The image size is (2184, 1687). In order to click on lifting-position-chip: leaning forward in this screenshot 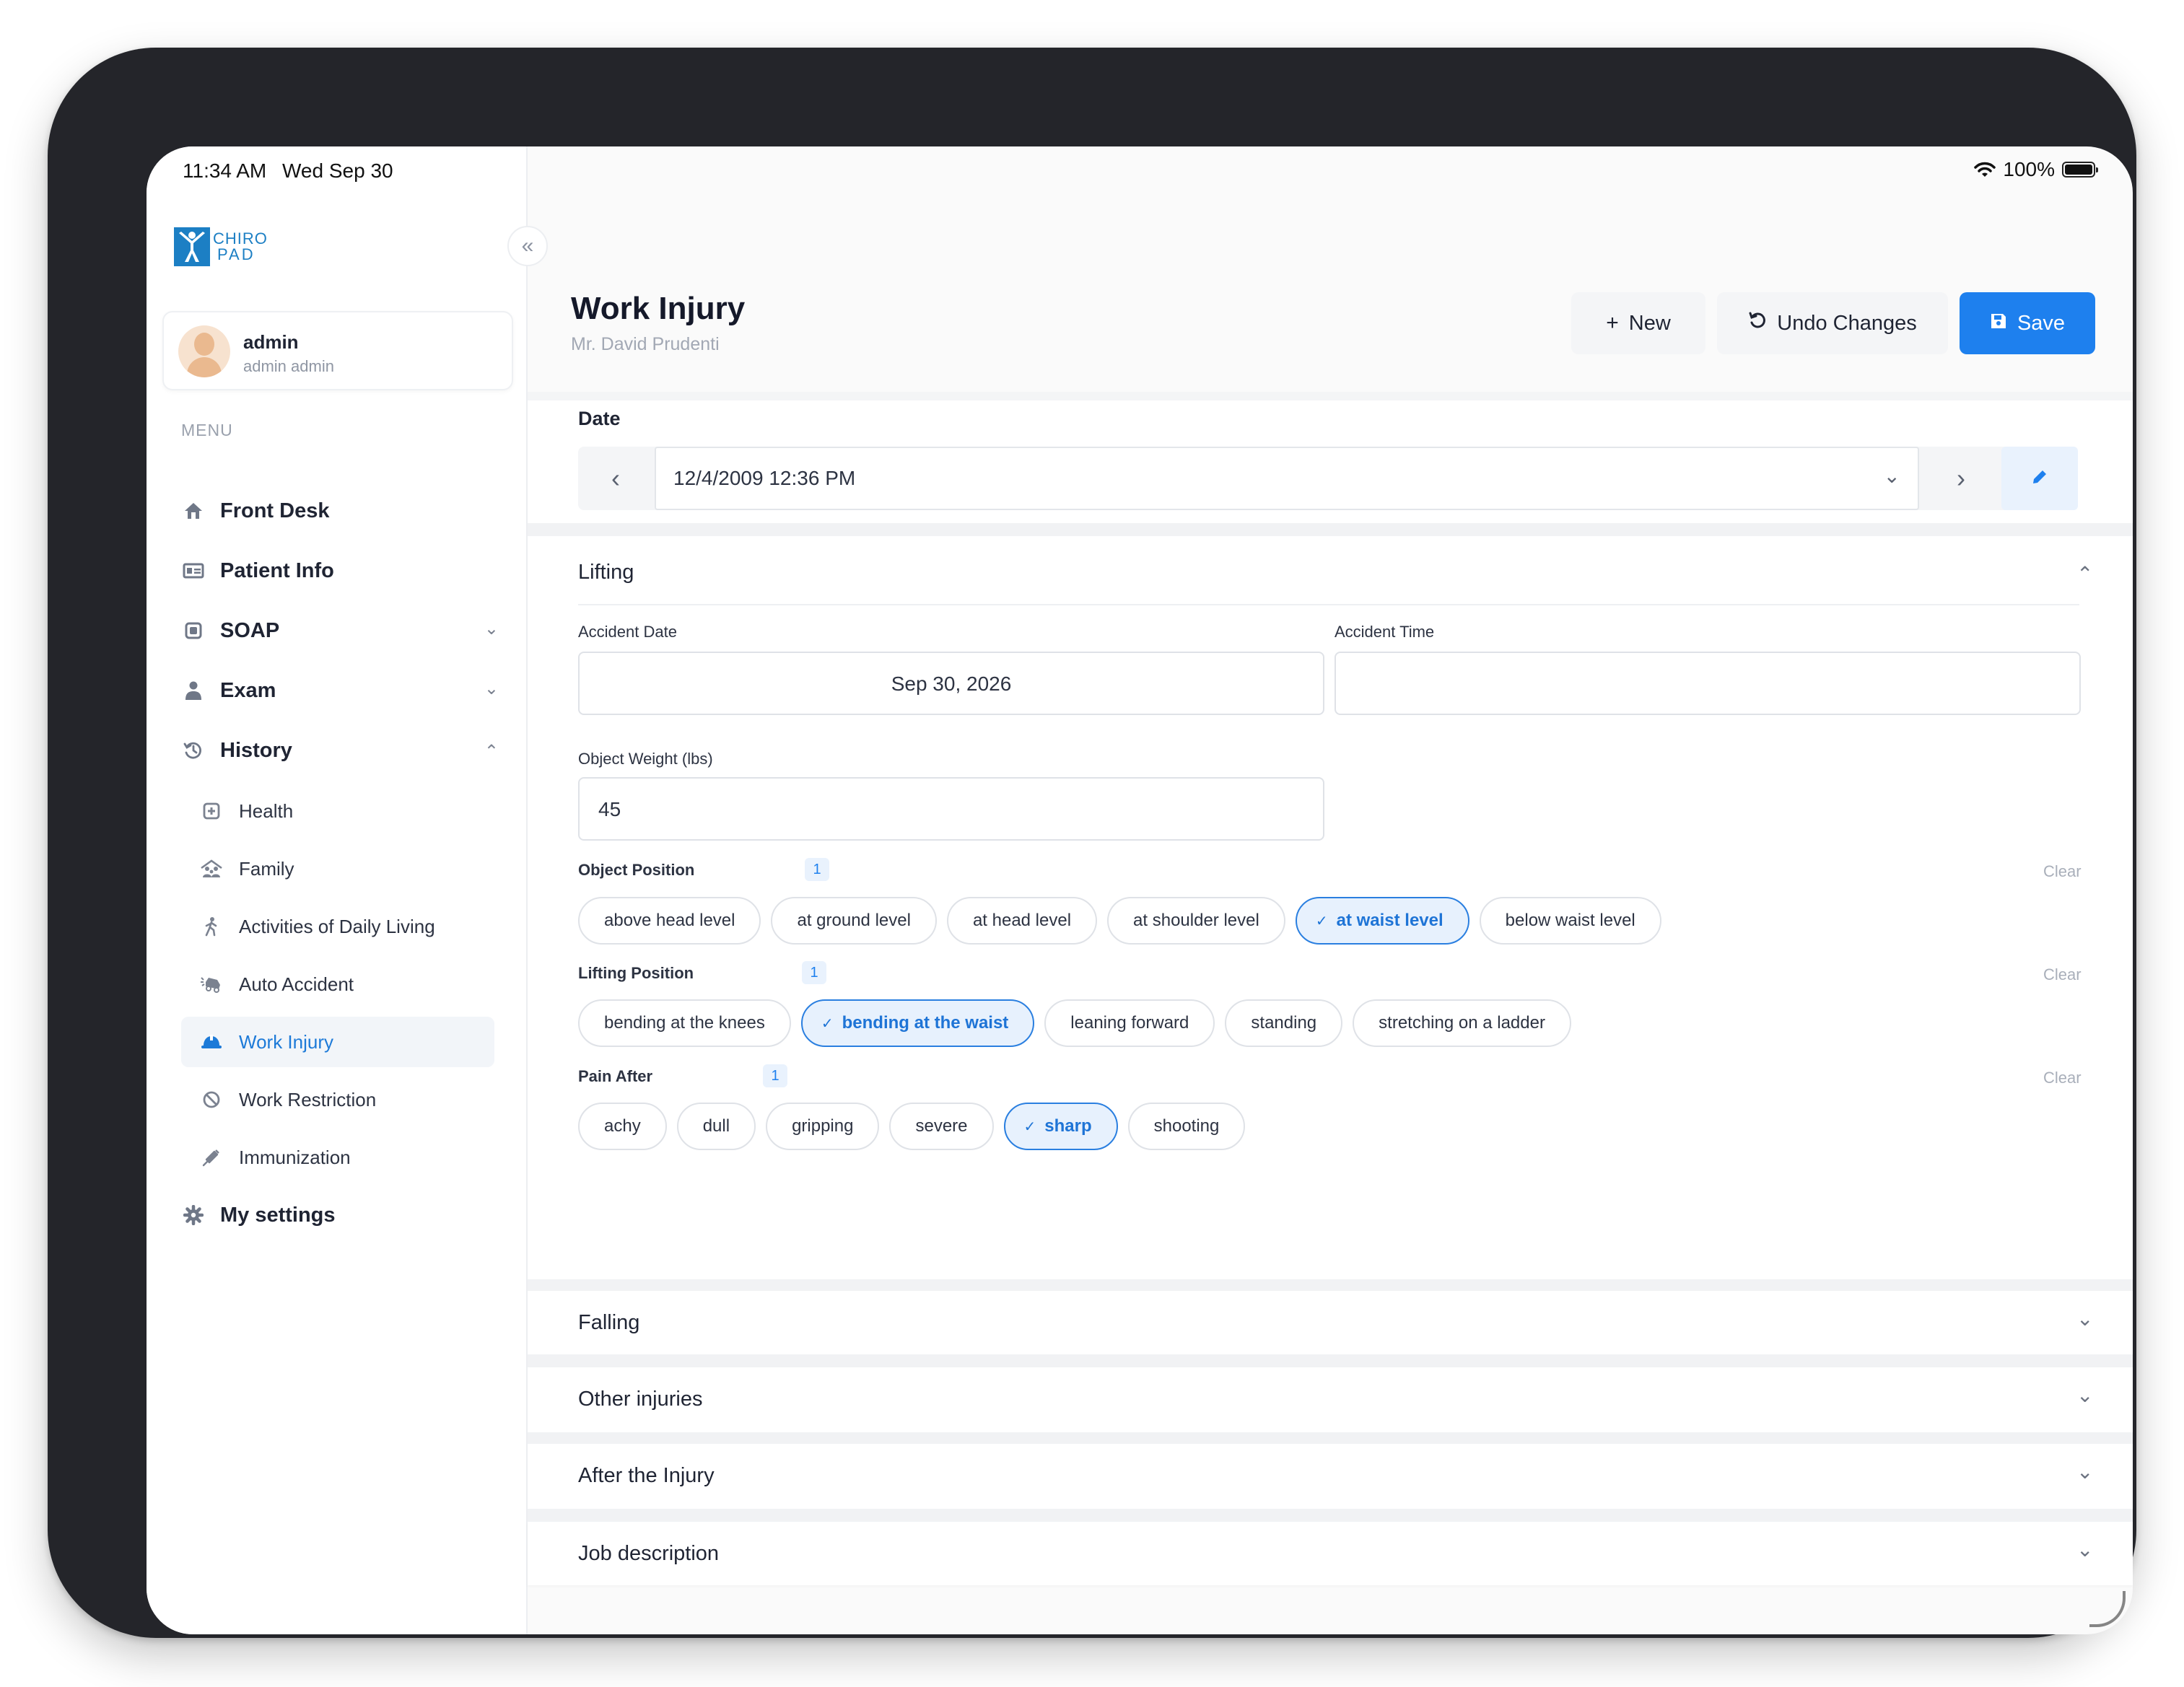, I will do `click(1129, 1023)`.